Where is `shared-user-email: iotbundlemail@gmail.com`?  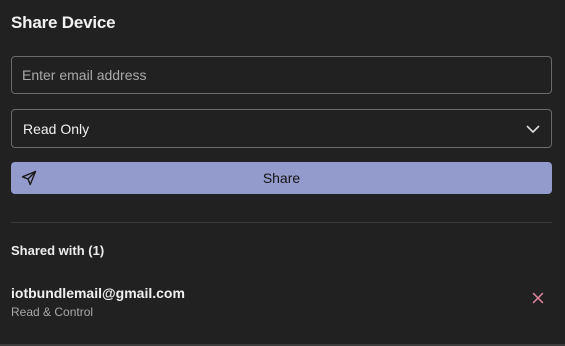
shared-user-email: iotbundlemail@gmail.com is located at coordinates (98, 293).